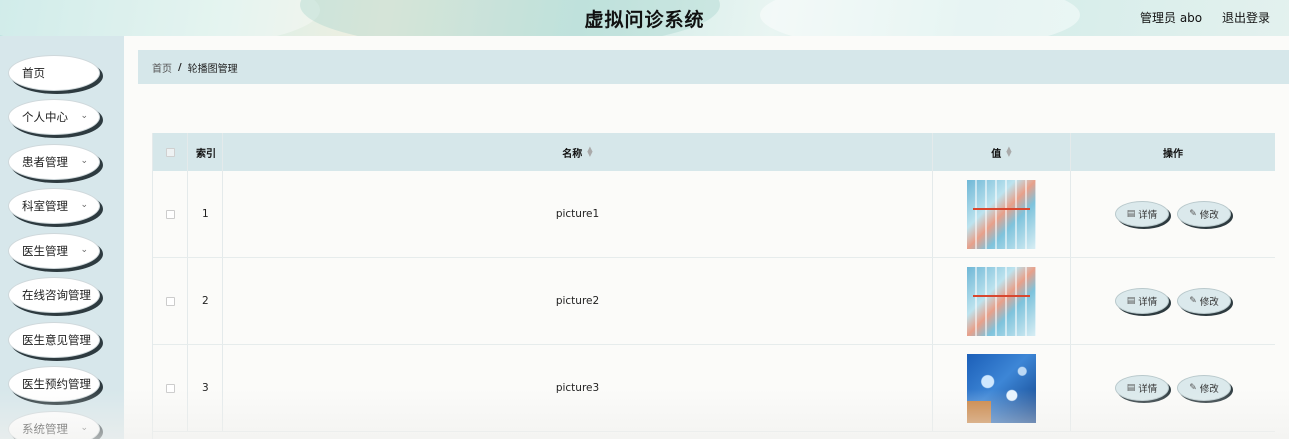  I want to click on sidebar-item-label: 医生预约管理, so click(56, 384).